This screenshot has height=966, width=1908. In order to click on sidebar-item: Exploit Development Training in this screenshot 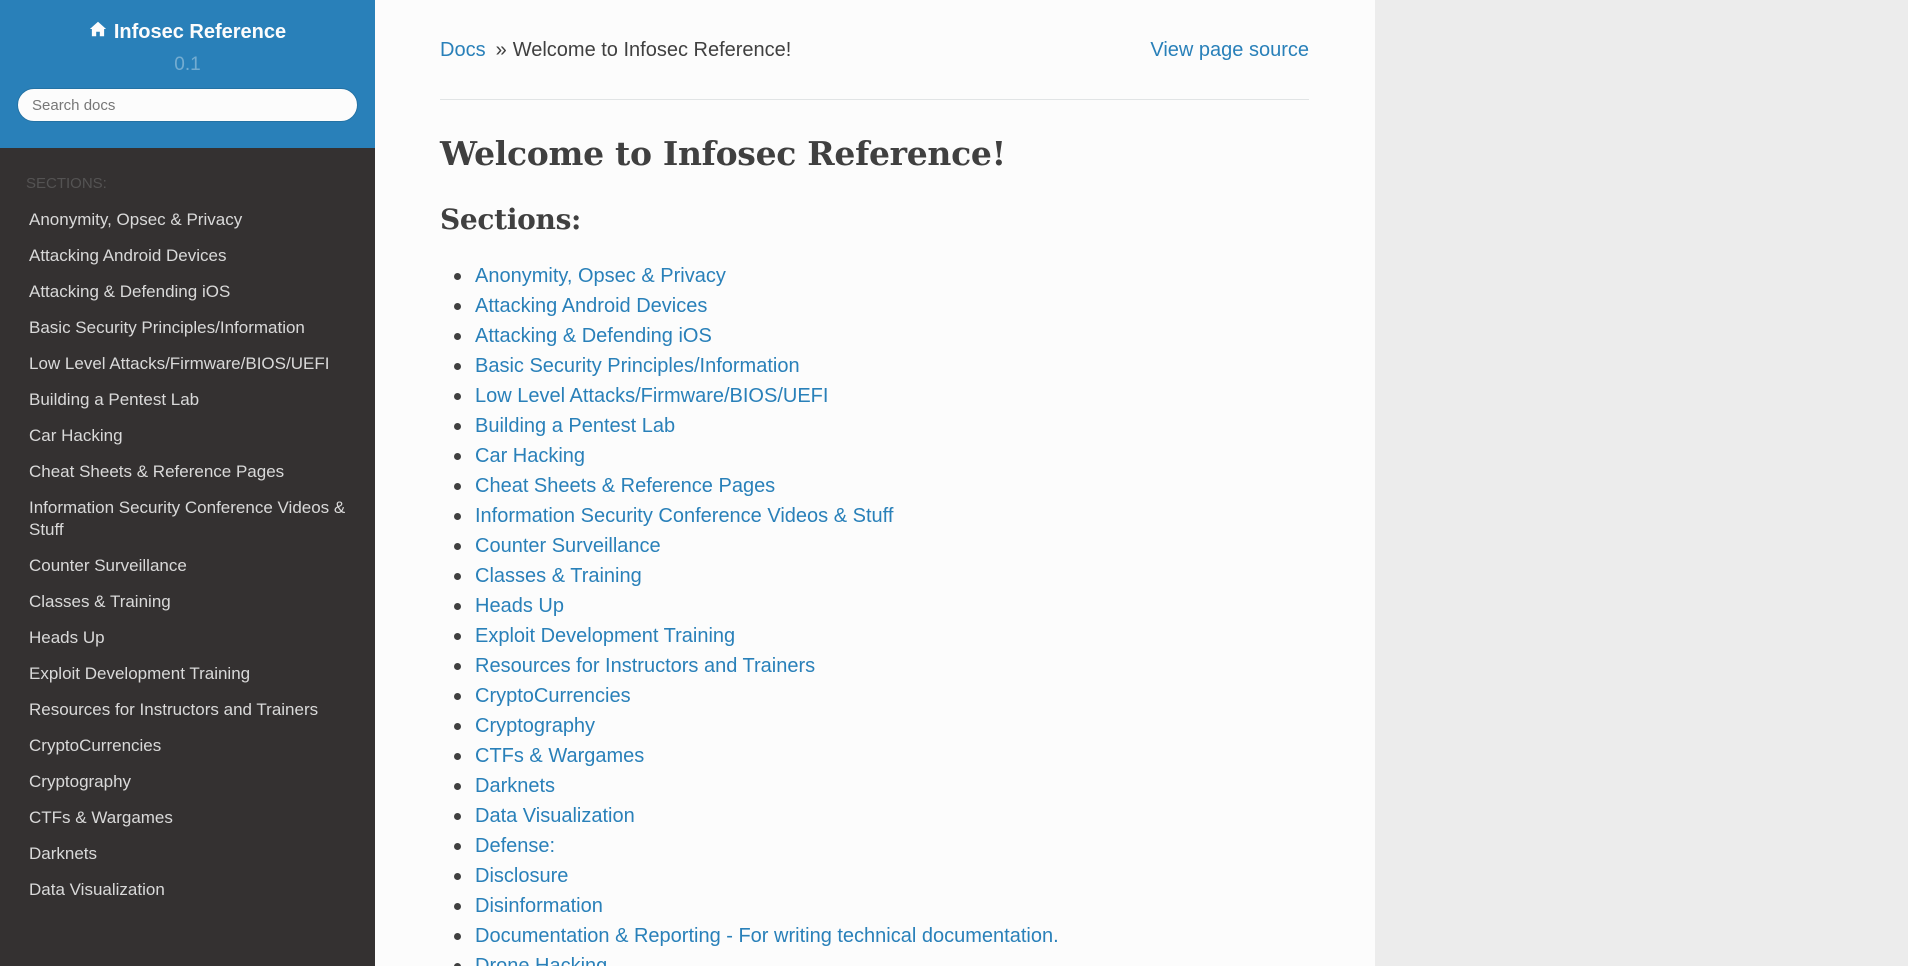, I will do `click(187, 674)`.